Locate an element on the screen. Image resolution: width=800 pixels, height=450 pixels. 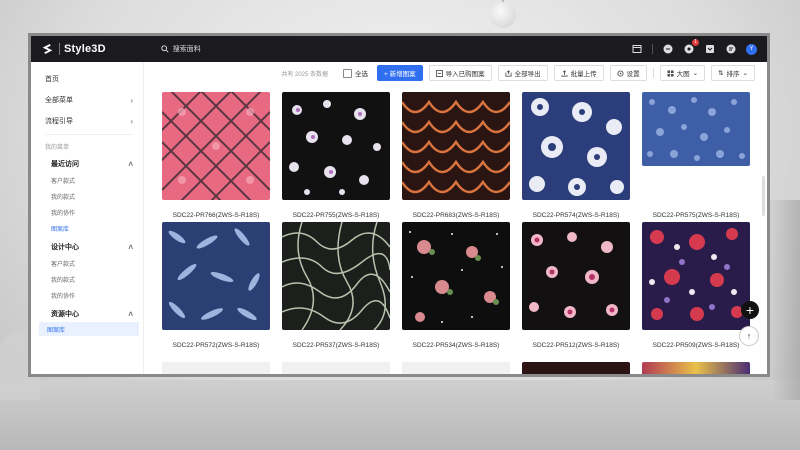
button-label: 导入已购图案 is located at coordinates (465, 74).